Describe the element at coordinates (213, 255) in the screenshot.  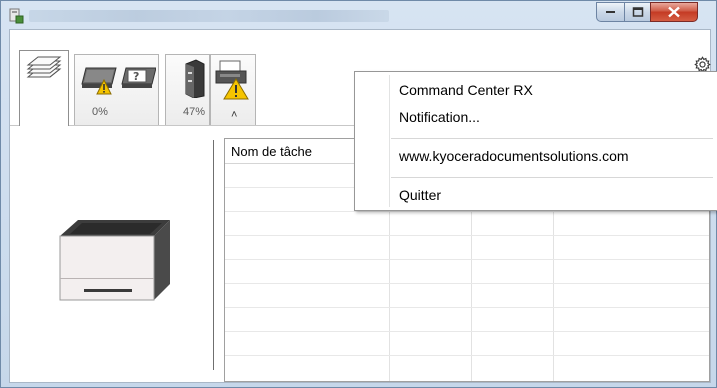
I see `pane-splitter` at that location.